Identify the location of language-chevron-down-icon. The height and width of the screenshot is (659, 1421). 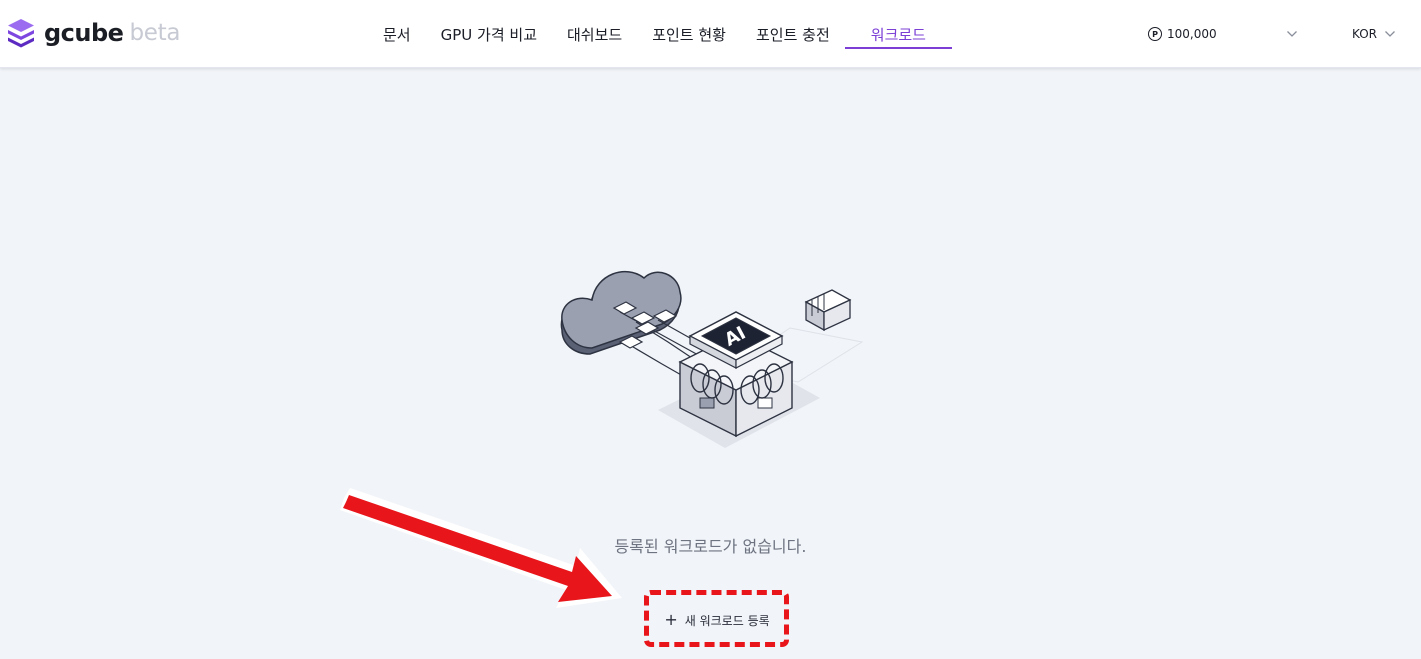
(1390, 34).